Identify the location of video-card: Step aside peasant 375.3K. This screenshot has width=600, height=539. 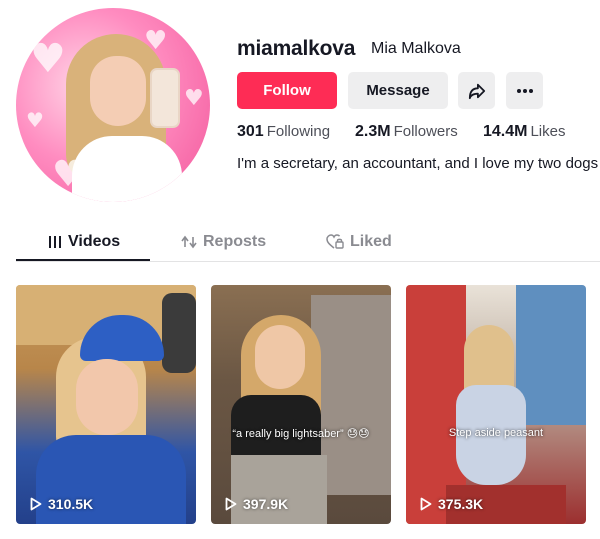
(496, 404).